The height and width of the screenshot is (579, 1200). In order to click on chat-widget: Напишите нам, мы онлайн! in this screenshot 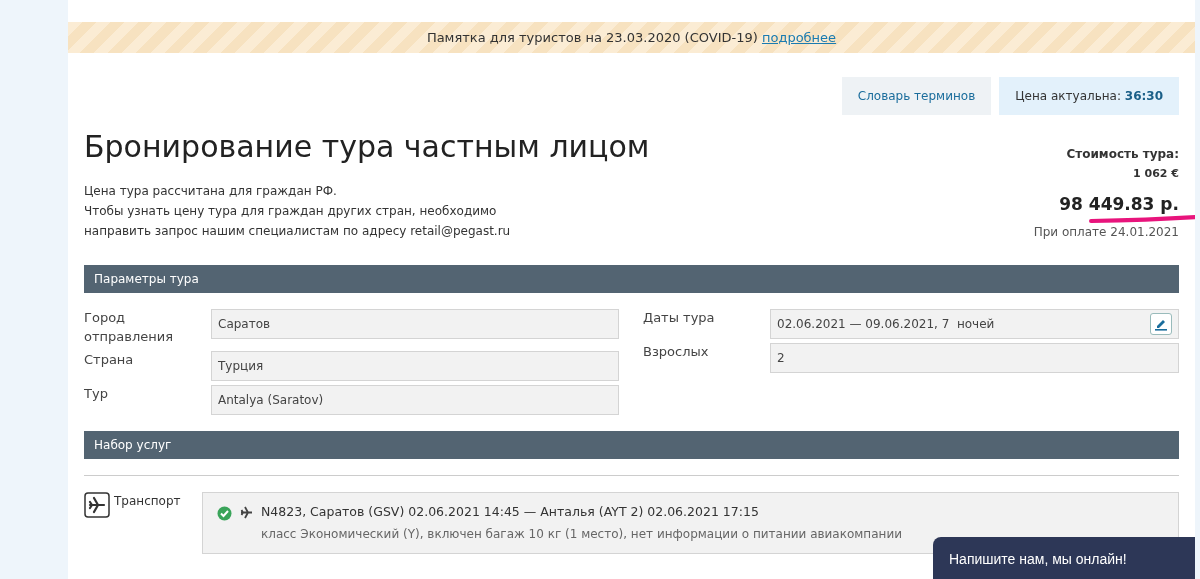, I will do `click(1064, 558)`.